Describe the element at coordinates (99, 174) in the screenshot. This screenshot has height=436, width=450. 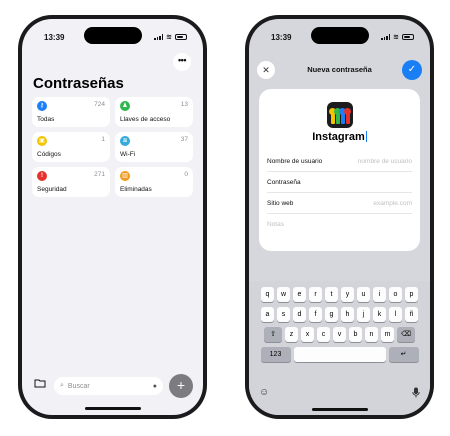
I see `tile-count: 271` at that location.